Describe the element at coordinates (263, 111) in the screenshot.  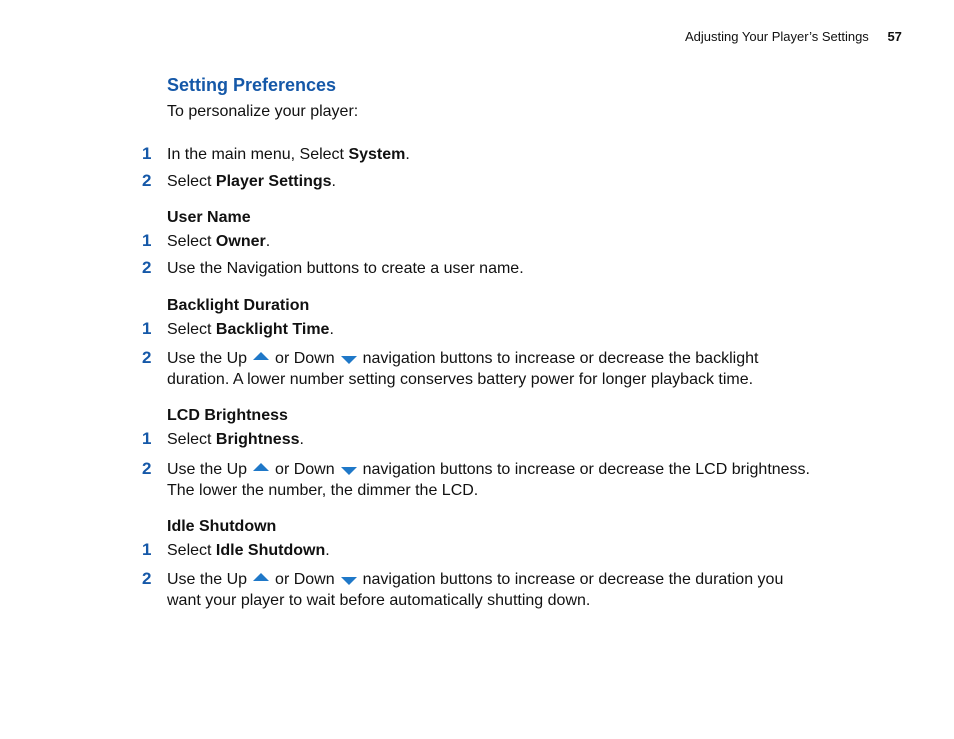
I see `intro-text: To personalize your player:` at that location.